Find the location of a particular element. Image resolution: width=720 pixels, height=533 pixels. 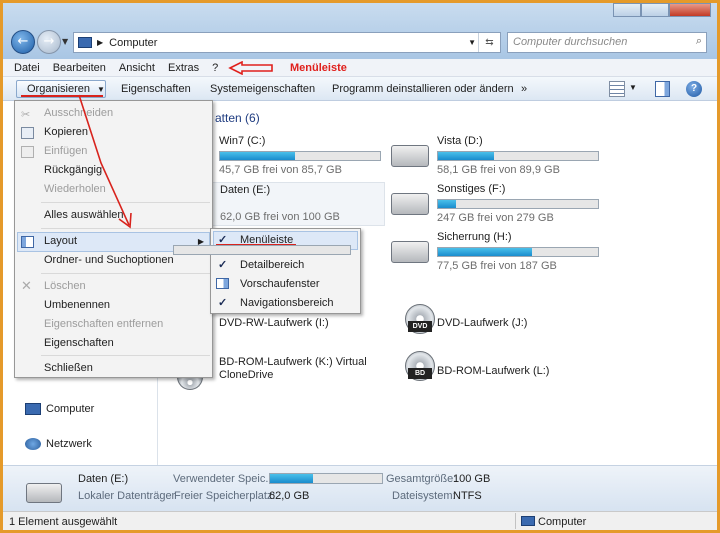

search-input: Computer durchsuchen ⌕ is located at coordinates (607, 42).